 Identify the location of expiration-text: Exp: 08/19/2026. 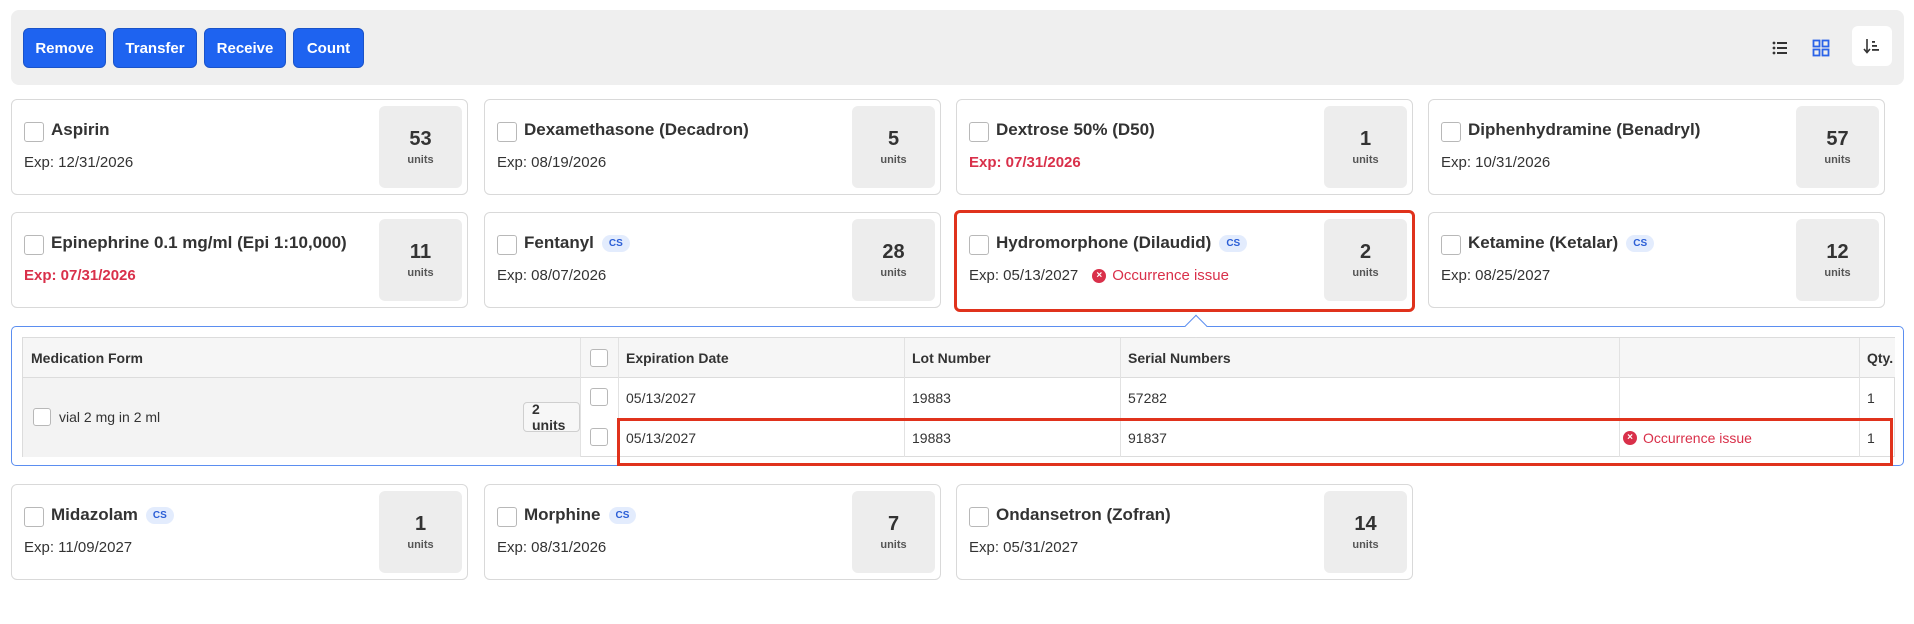
(552, 162).